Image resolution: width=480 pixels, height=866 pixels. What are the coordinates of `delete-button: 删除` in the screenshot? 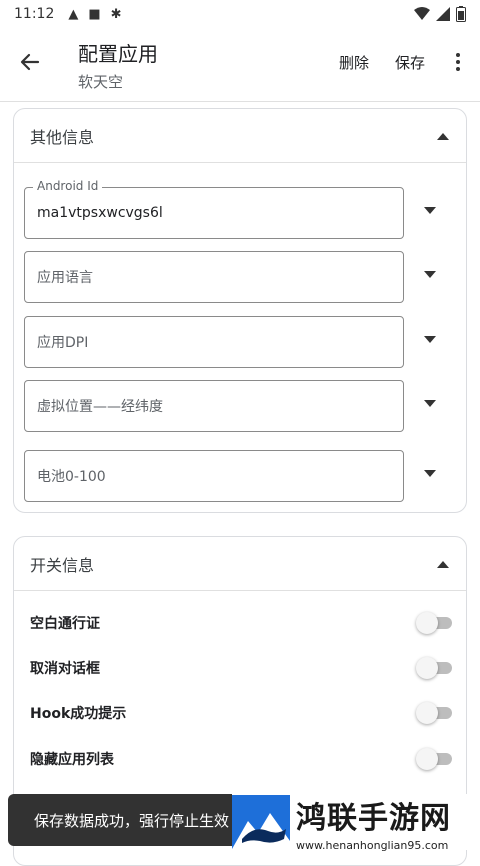 It's located at (354, 62).